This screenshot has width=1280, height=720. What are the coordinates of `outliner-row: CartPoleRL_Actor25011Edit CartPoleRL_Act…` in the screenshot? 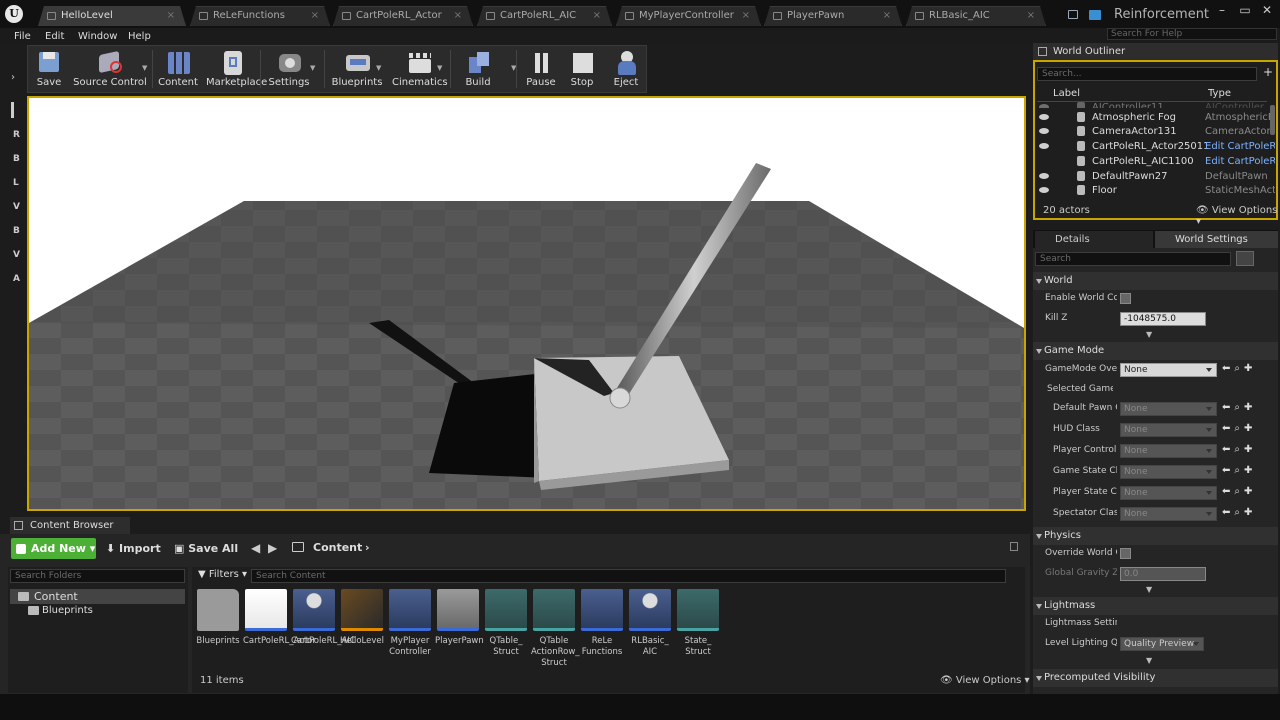 It's located at (1156, 146).